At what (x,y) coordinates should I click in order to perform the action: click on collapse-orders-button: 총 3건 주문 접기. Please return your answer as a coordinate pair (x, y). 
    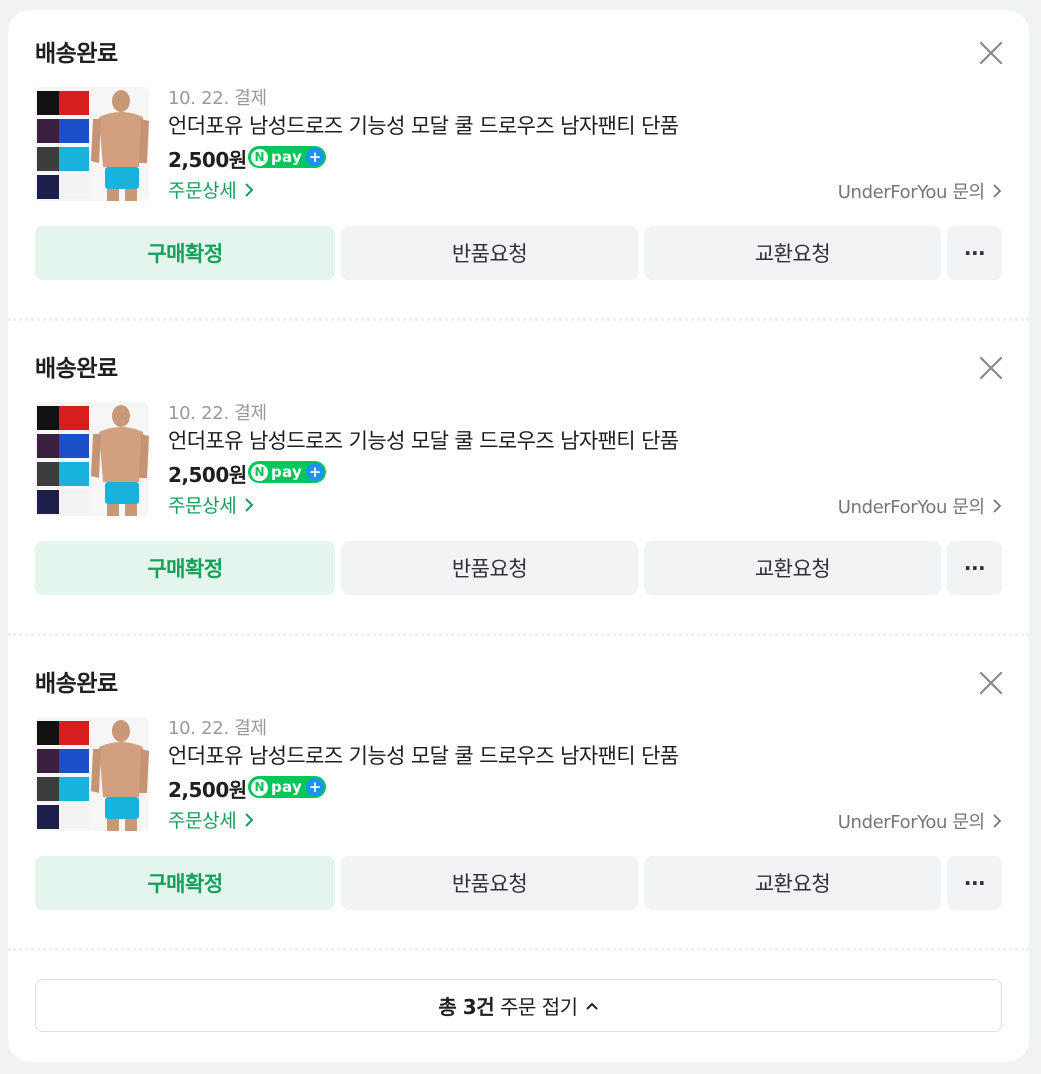
    Looking at the image, I should click on (518, 1005).